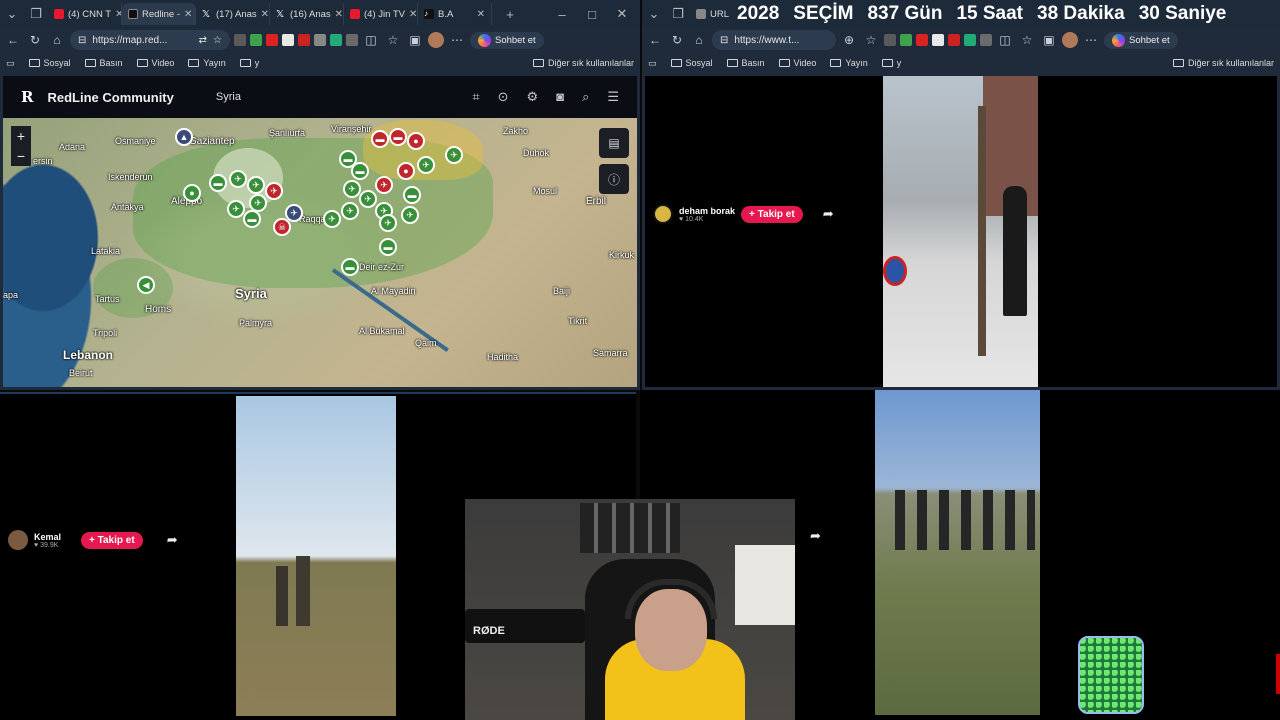  What do you see at coordinates (614, 179) in the screenshot?
I see `info-button: ⓘ` at bounding box center [614, 179].